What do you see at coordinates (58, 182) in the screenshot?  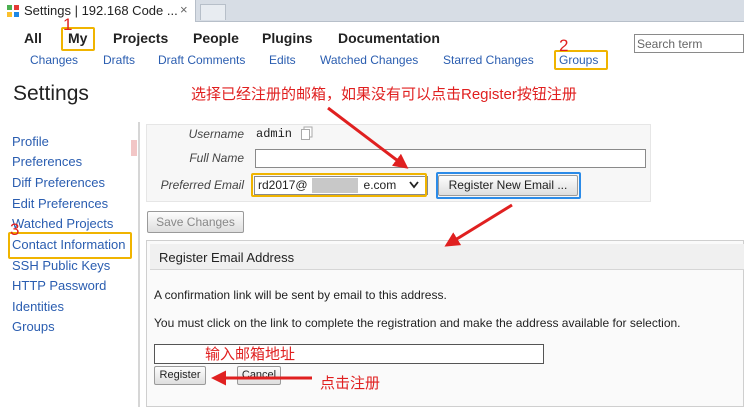 I see `sidebar-item-diff-preferences: Diff Preferences` at bounding box center [58, 182].